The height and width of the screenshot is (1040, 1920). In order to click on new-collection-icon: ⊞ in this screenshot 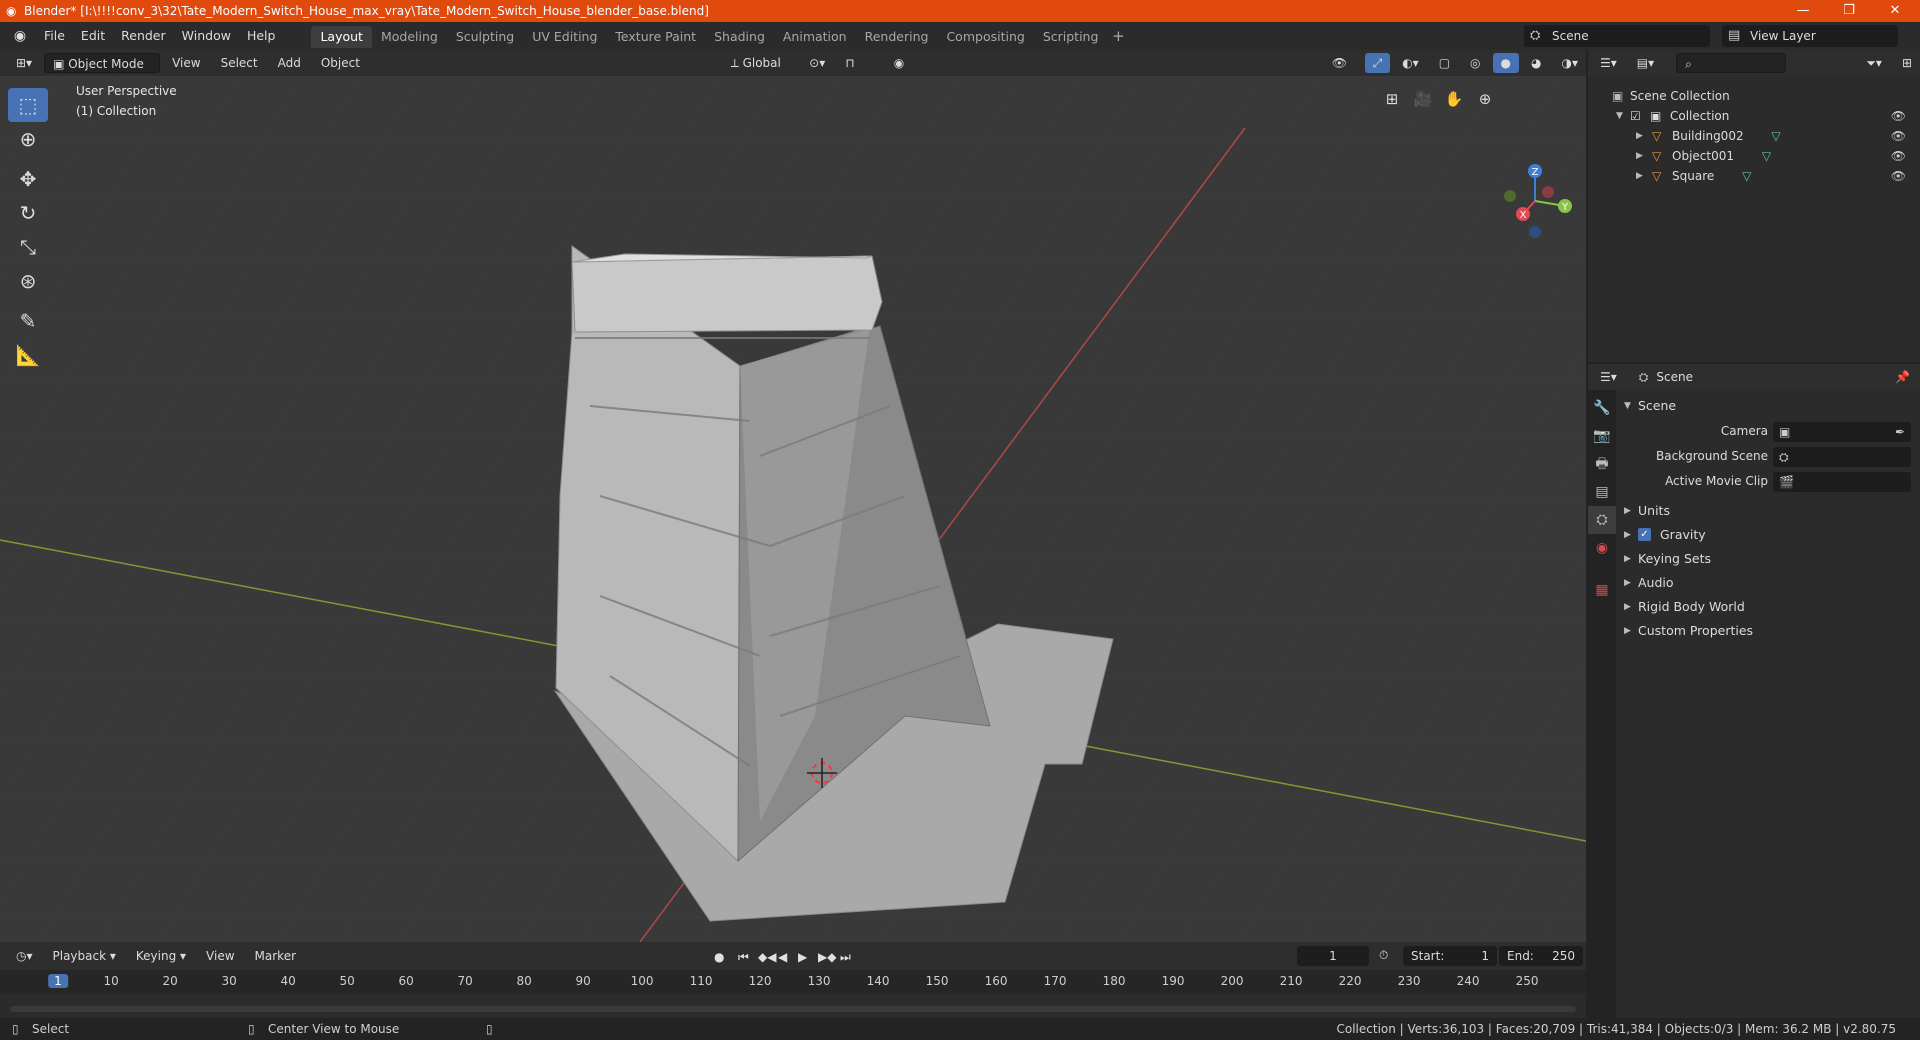, I will do `click(1907, 63)`.